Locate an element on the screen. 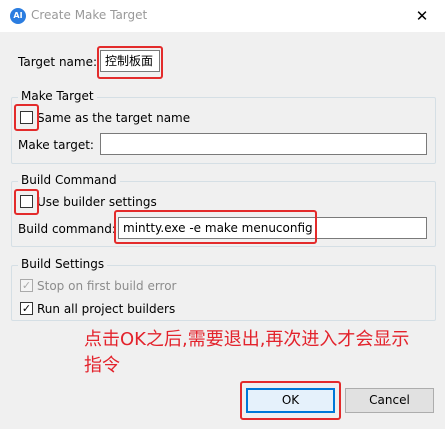  make-target-group-title: Make Target is located at coordinates (57, 96).